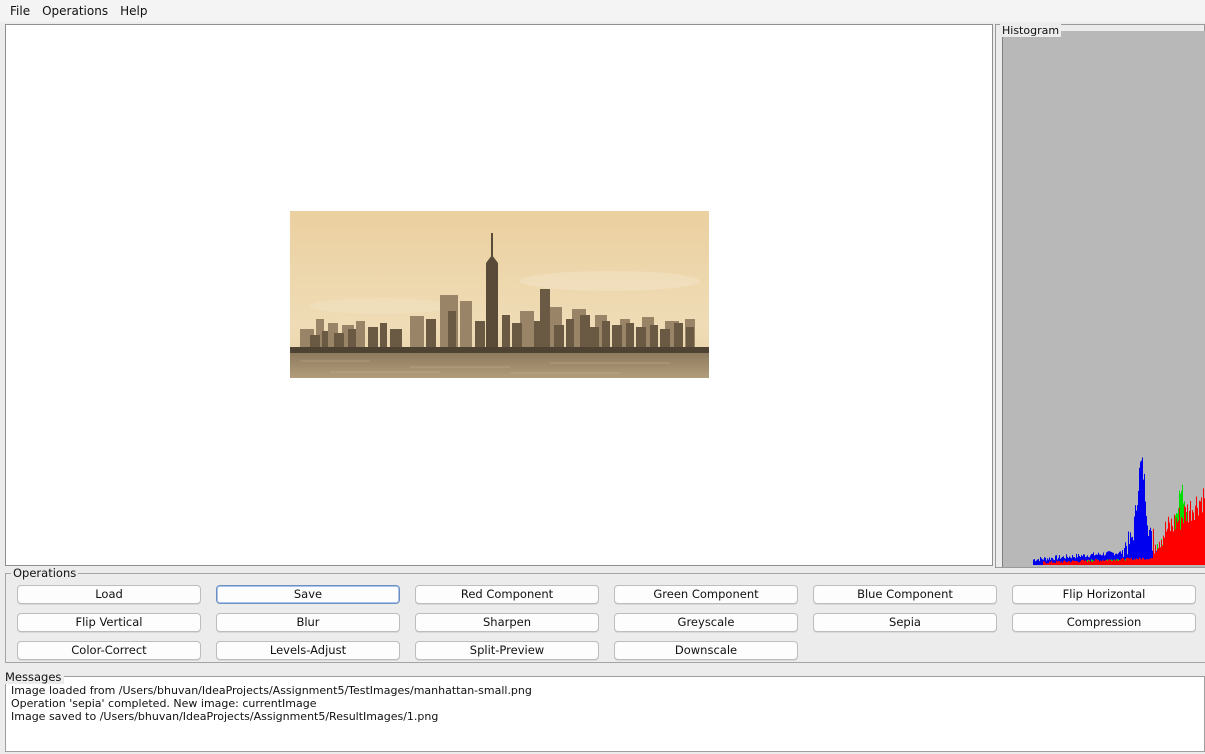 The width and height of the screenshot is (1205, 754). Describe the element at coordinates (1104, 622) in the screenshot. I see `compression-button: Compression` at that location.